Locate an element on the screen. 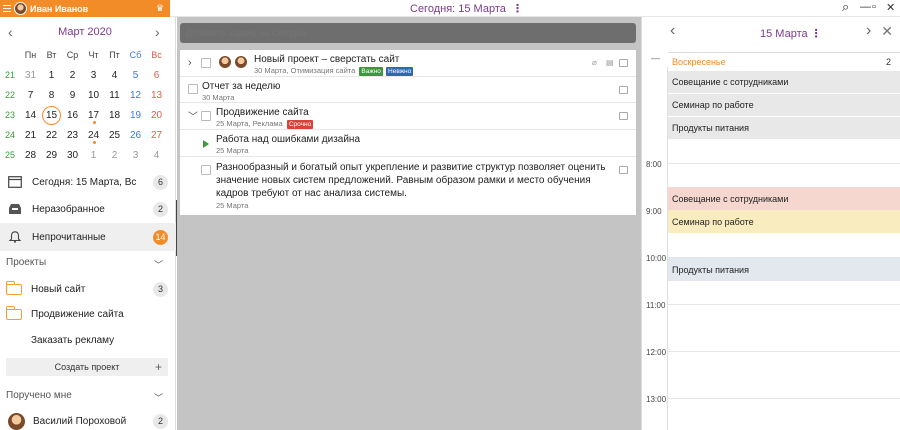  add-task-input is located at coordinates (408, 33).